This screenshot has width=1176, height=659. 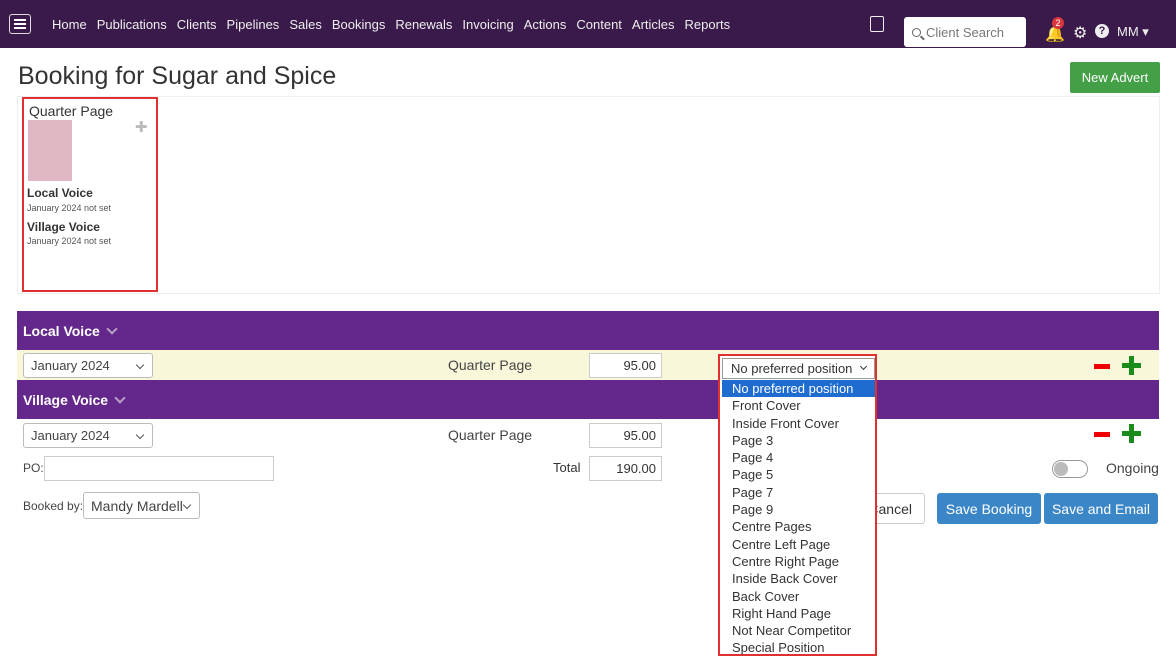 What do you see at coordinates (798, 578) in the screenshot?
I see `position-option: Inside Back Cover` at bounding box center [798, 578].